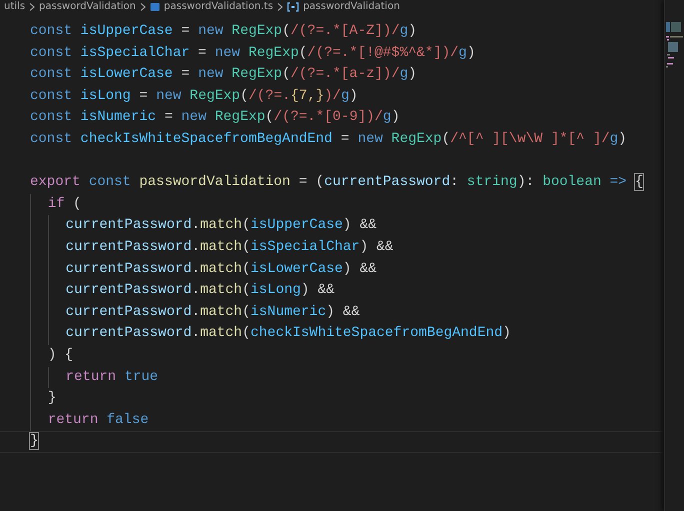 This screenshot has width=684, height=511. Describe the element at coordinates (332, 334) in the screenshot. I see `code-line: currentPassword.match(checkIsWhiteSpacefromBegAndEnd)` at that location.